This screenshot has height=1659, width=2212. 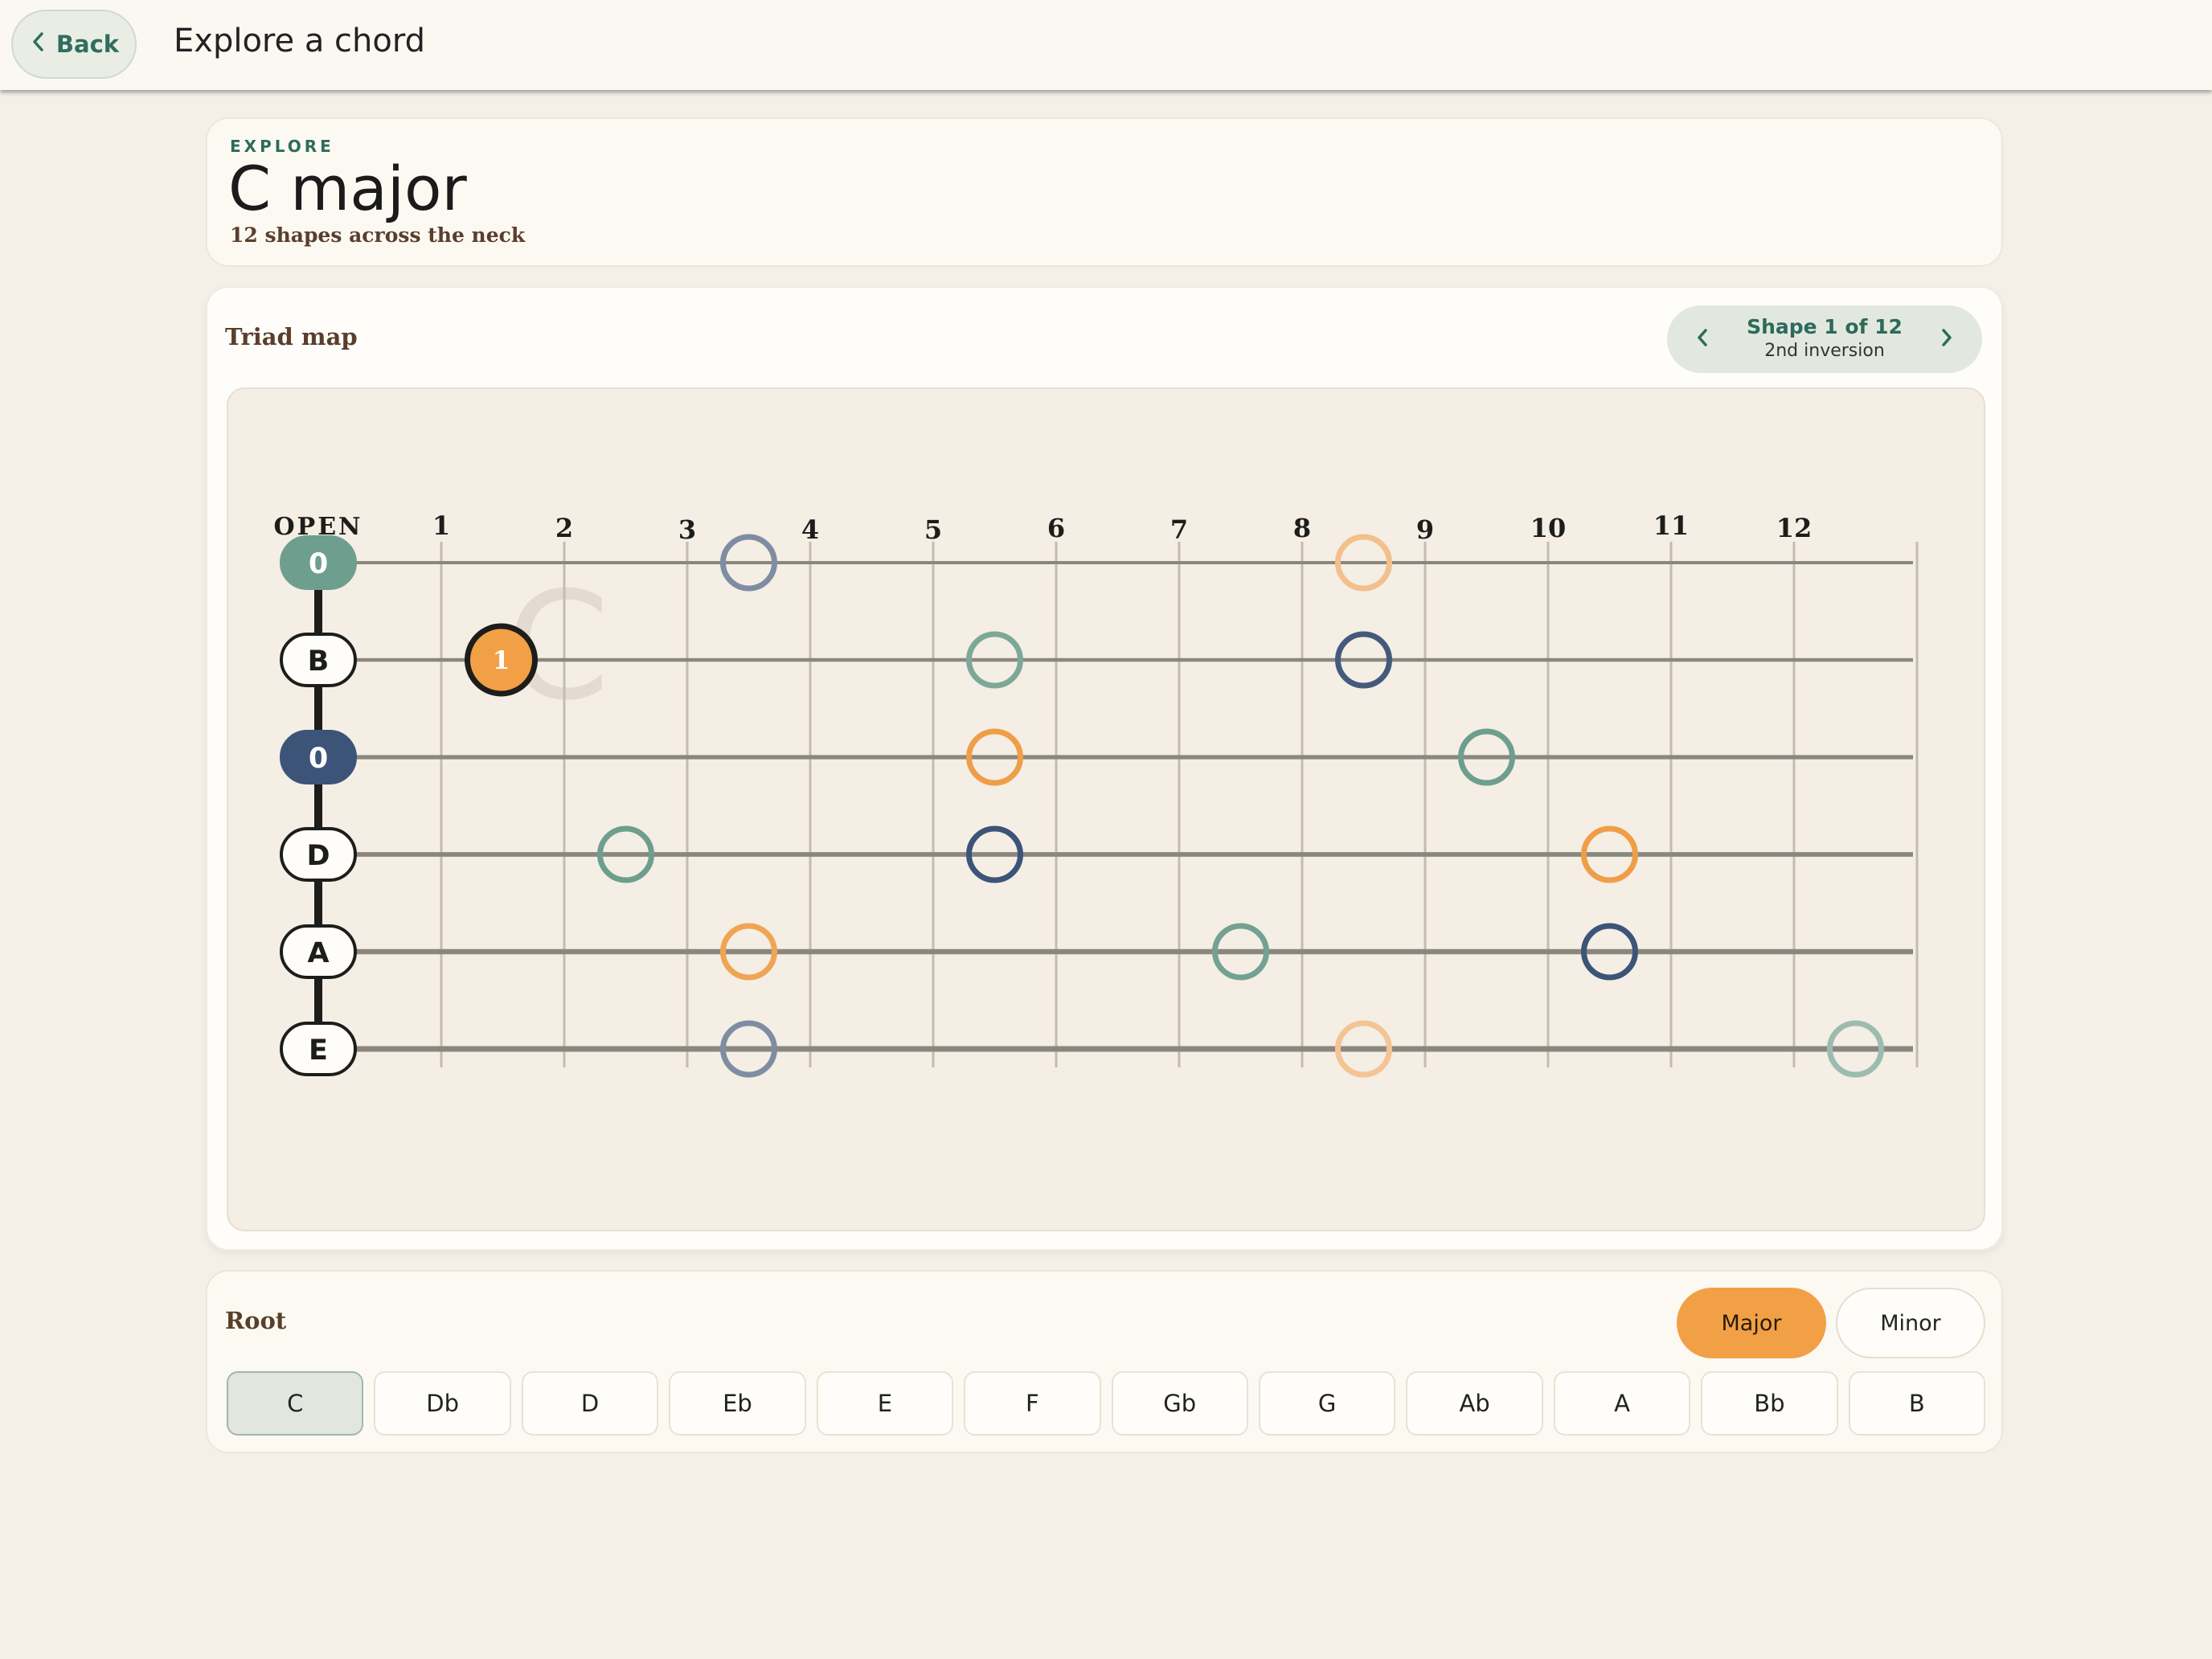 What do you see at coordinates (256, 1320) in the screenshot?
I see `root-label: Root` at bounding box center [256, 1320].